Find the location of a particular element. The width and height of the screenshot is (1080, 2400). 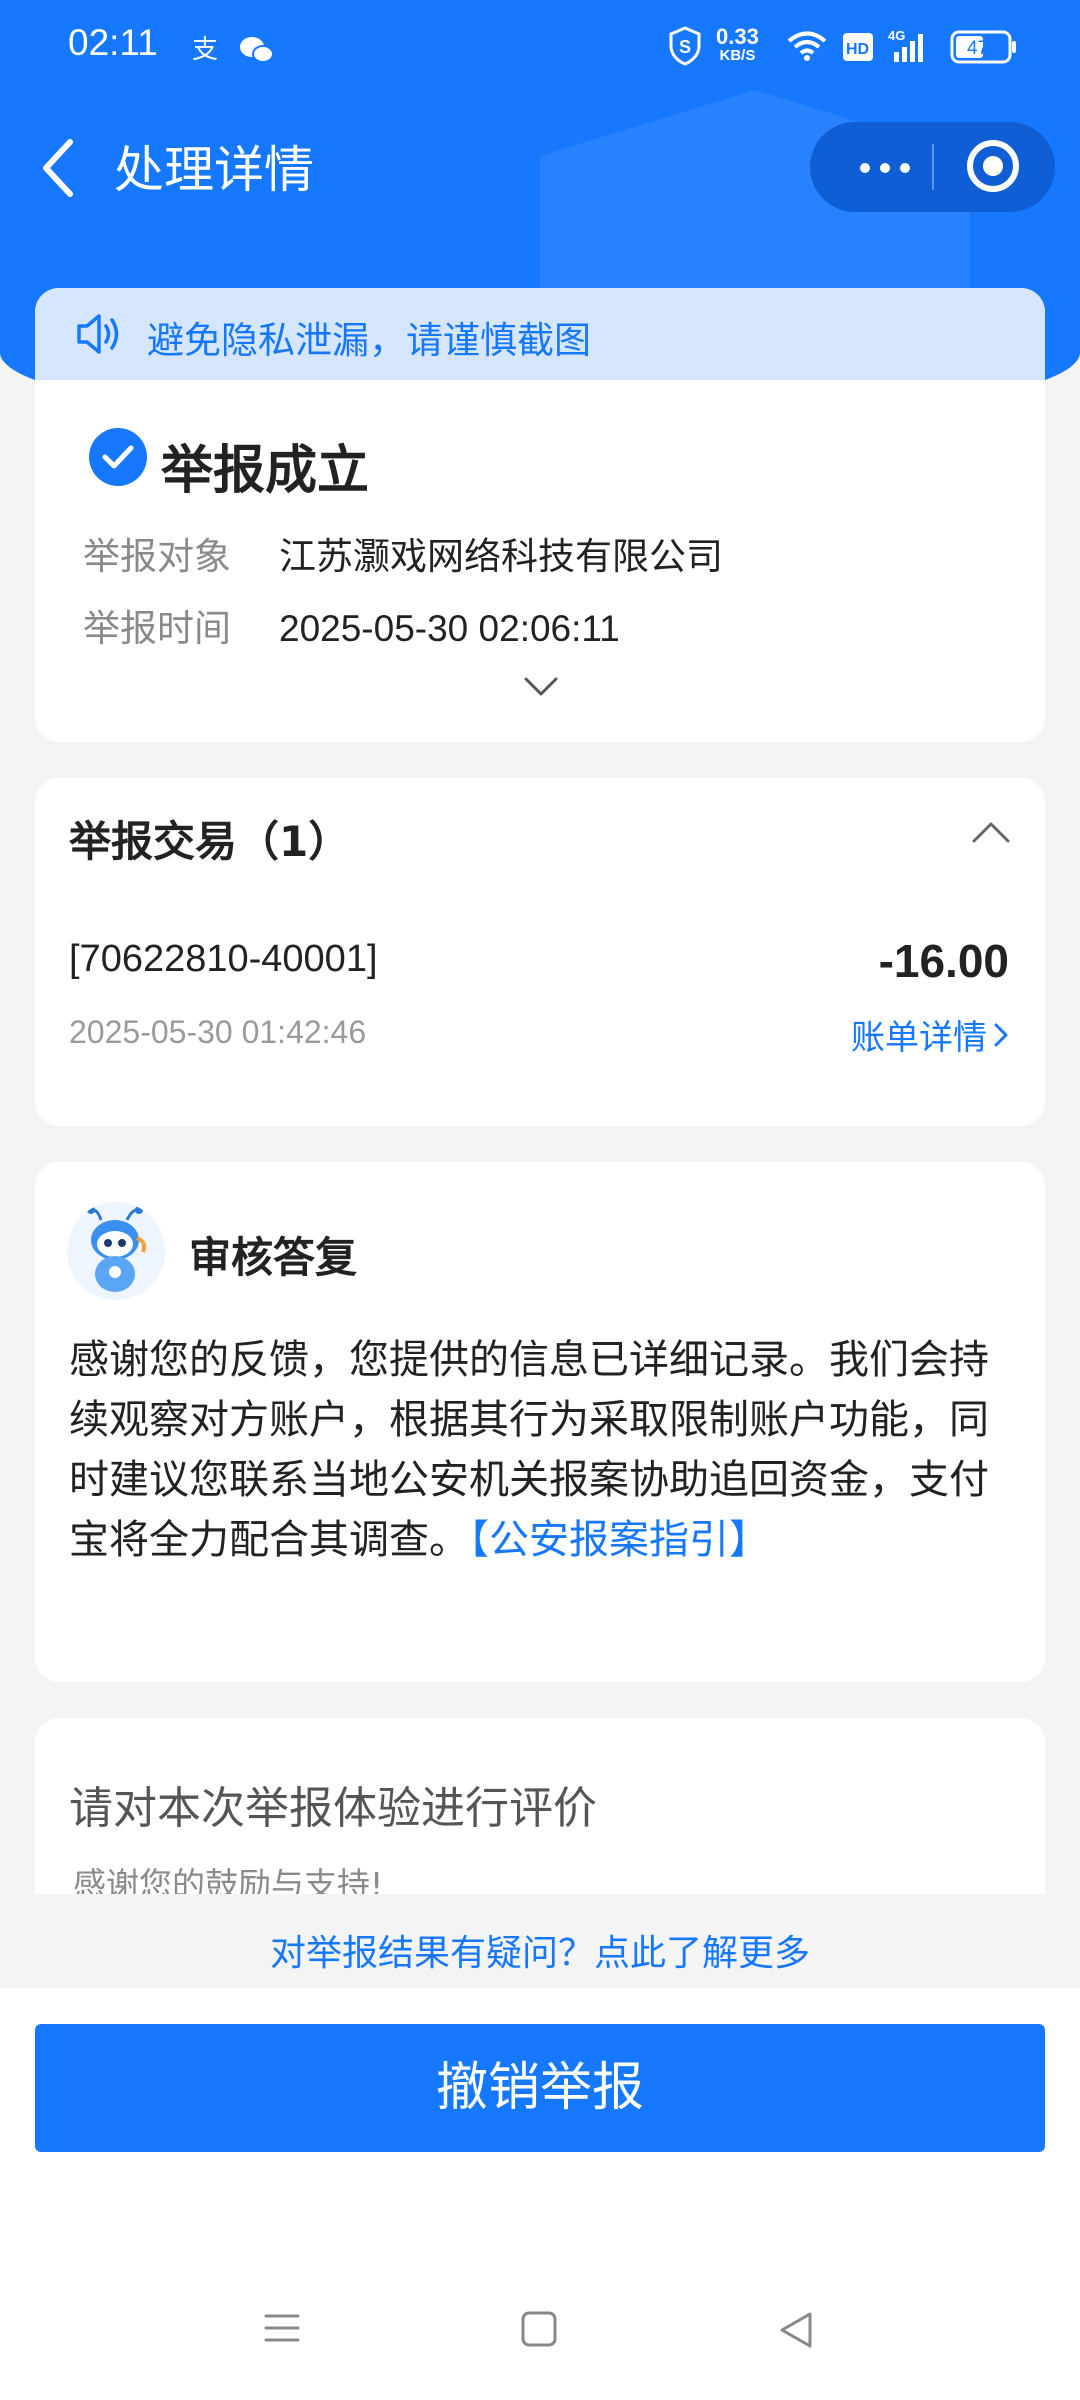

transaction-time: 2025-05-30 01:42:46 is located at coordinates (218, 1032).